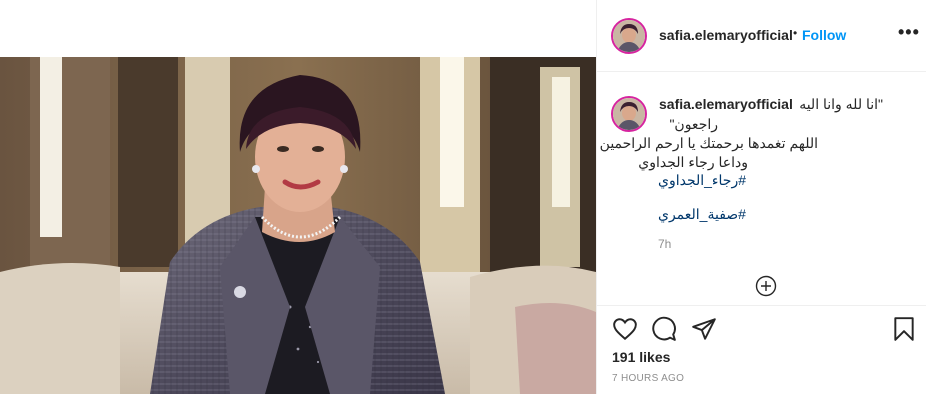 Image resolution: width=926 pixels, height=395 pixels. I want to click on bookmark-icon, so click(904, 329).